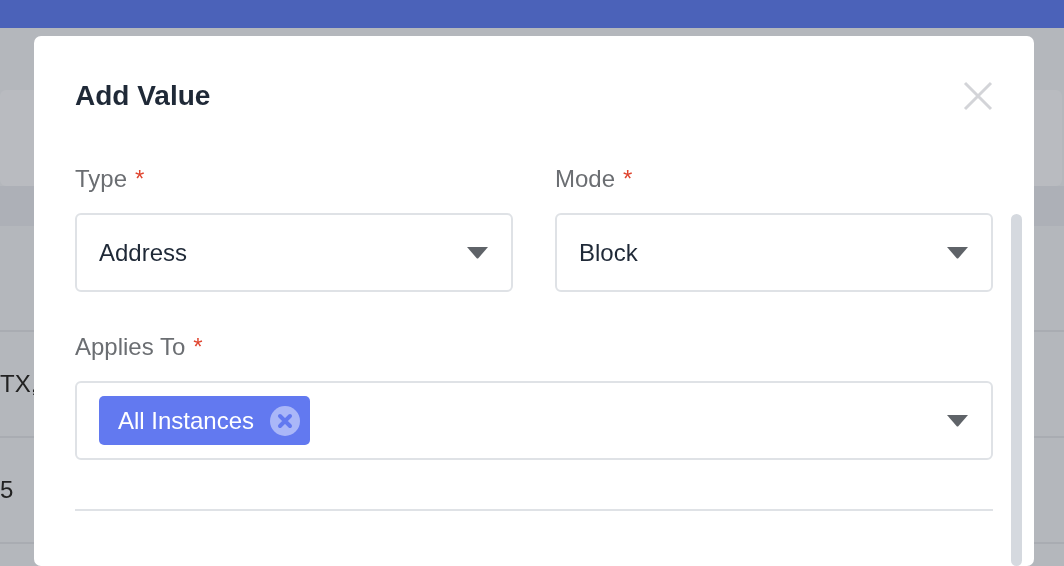 The image size is (1064, 566). What do you see at coordinates (130, 347) in the screenshot?
I see `field-label: Applies To` at bounding box center [130, 347].